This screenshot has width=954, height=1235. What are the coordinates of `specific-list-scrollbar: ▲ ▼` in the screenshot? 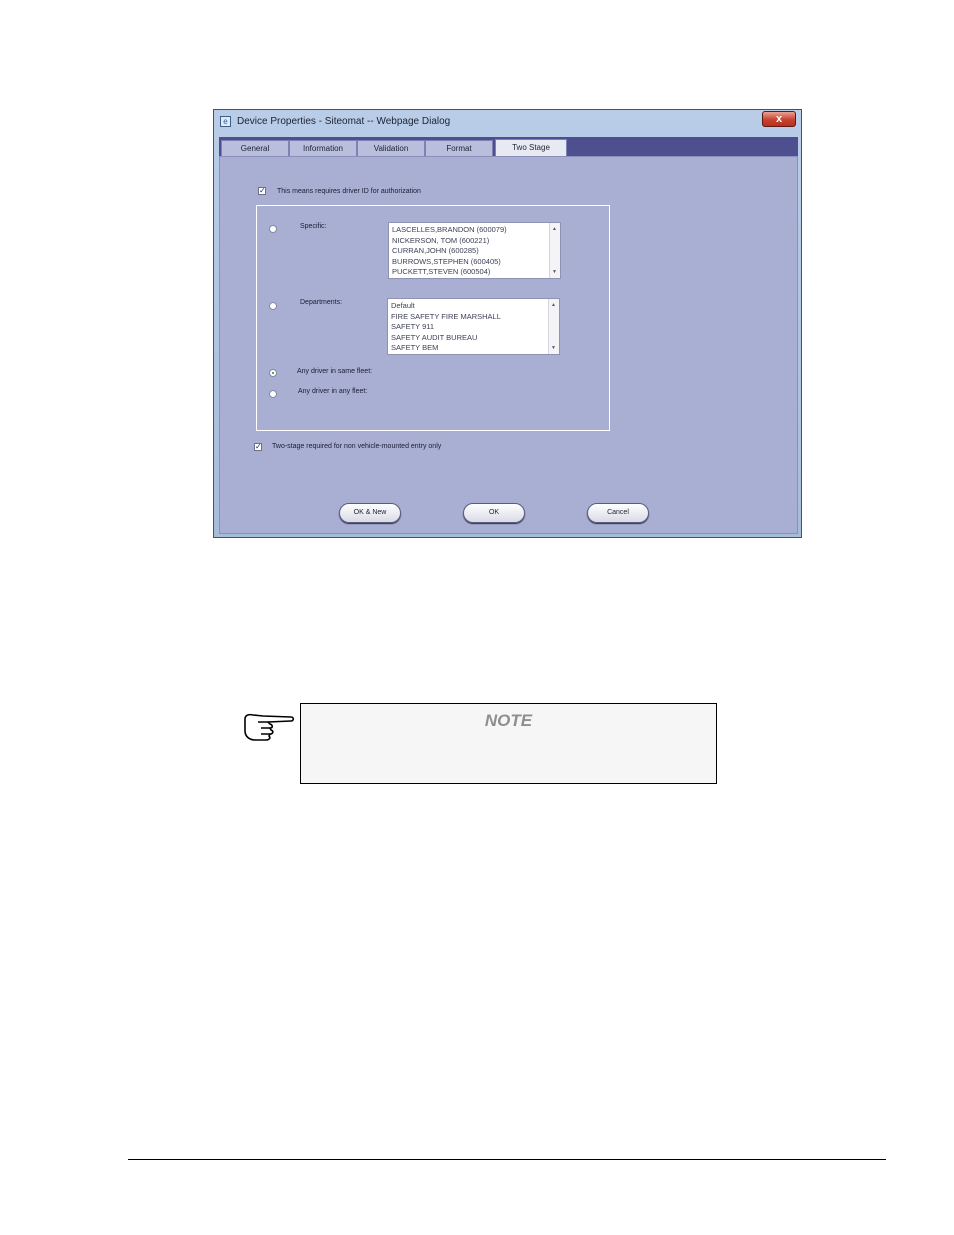 It's located at (554, 250).